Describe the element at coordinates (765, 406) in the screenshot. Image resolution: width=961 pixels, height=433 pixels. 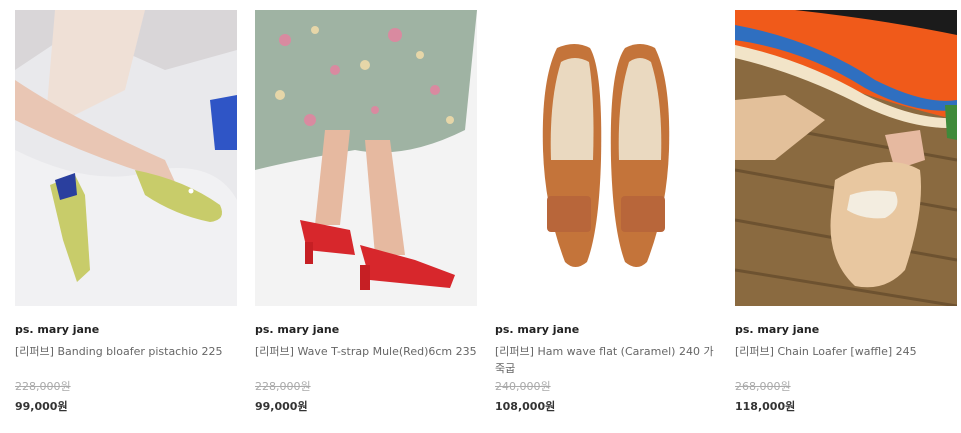
I see `product-sale-price: 118,000원` at that location.